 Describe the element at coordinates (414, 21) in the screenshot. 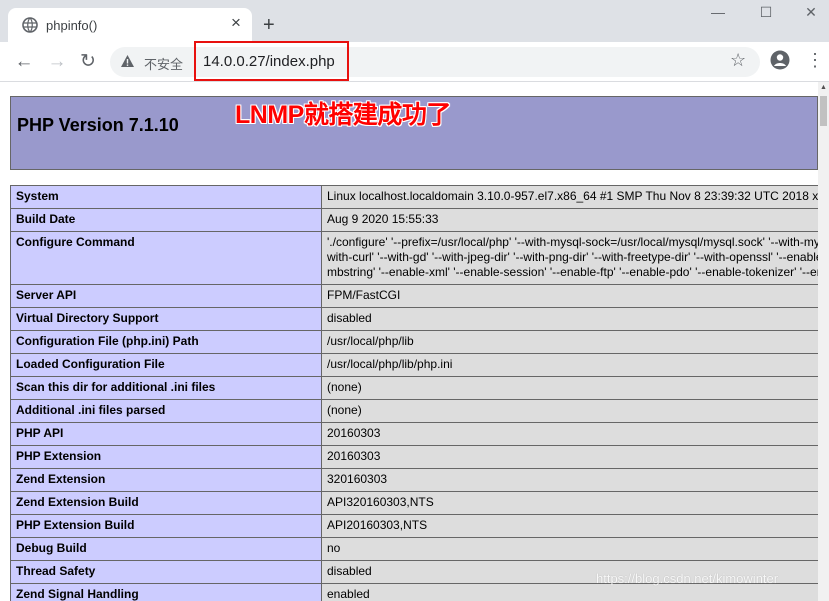

I see `tab-strip: phpinfo() × + — ☐ ✕` at that location.